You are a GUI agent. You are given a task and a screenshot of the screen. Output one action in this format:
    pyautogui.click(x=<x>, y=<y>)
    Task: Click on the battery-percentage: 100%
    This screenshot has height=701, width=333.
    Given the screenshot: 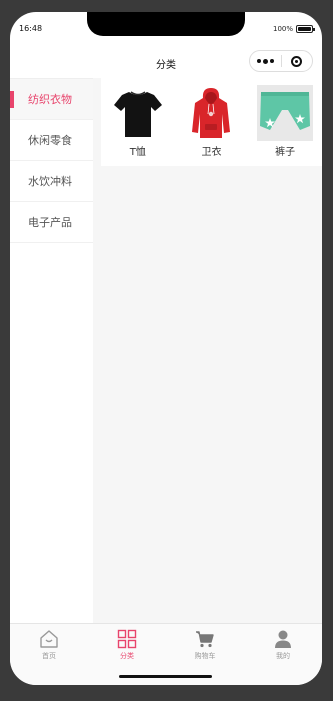 What is the action you would take?
    pyautogui.click(x=282, y=29)
    